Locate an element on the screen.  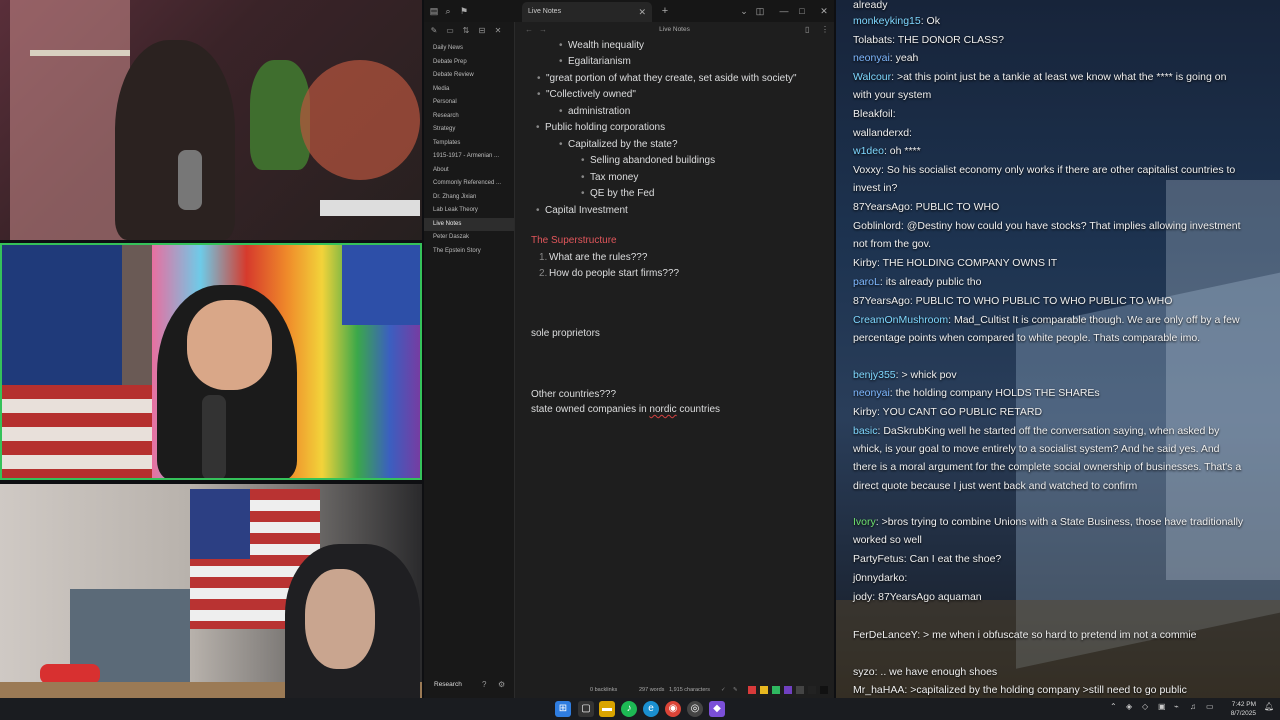
chat-username: monkeyking15 is located at coordinates (887, 21).